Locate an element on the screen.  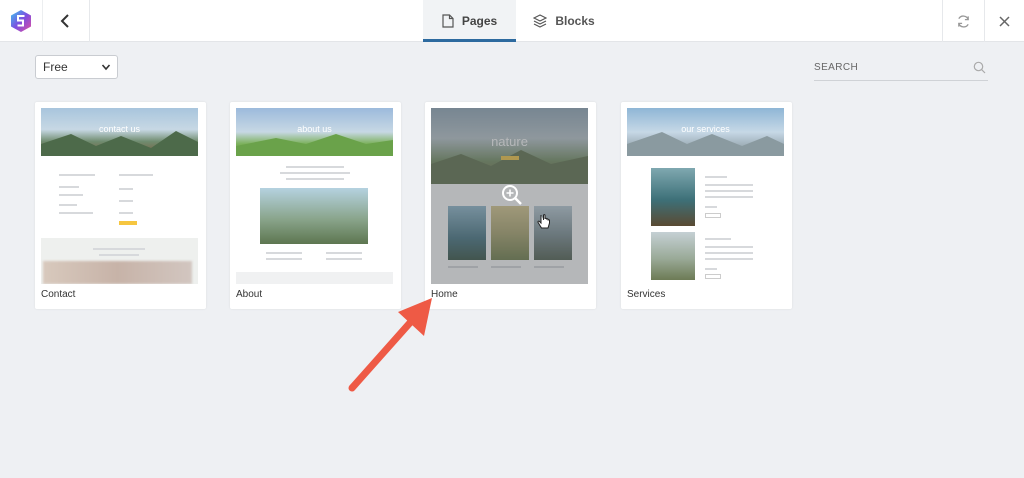
hero-title: about us is located at coordinates (314, 129).